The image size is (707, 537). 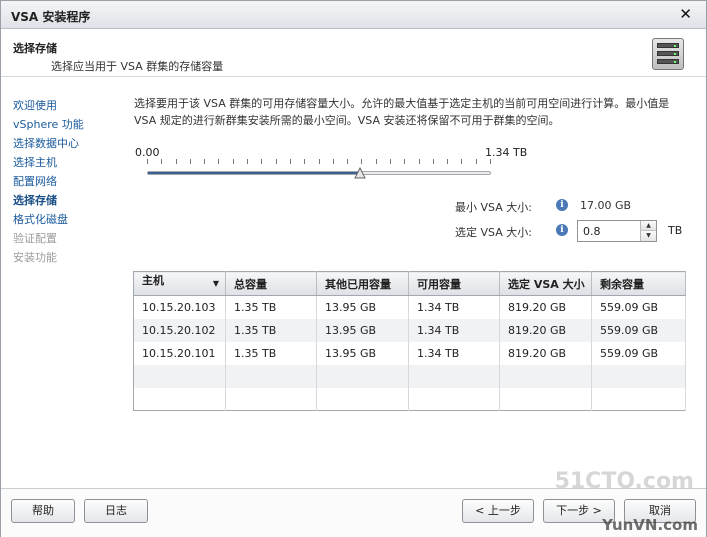 What do you see at coordinates (648, 236) in the screenshot?
I see `decrement-icon: ▼` at bounding box center [648, 236].